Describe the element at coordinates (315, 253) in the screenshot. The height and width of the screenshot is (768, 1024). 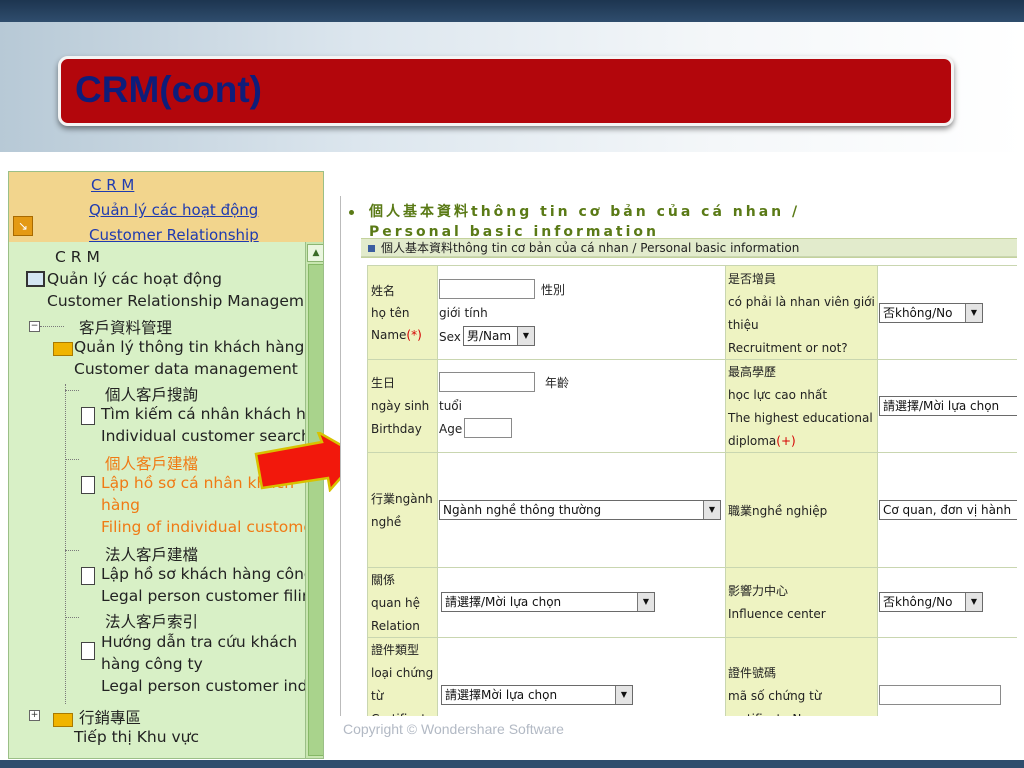
I see `scroll-up-icon: ▲` at that location.